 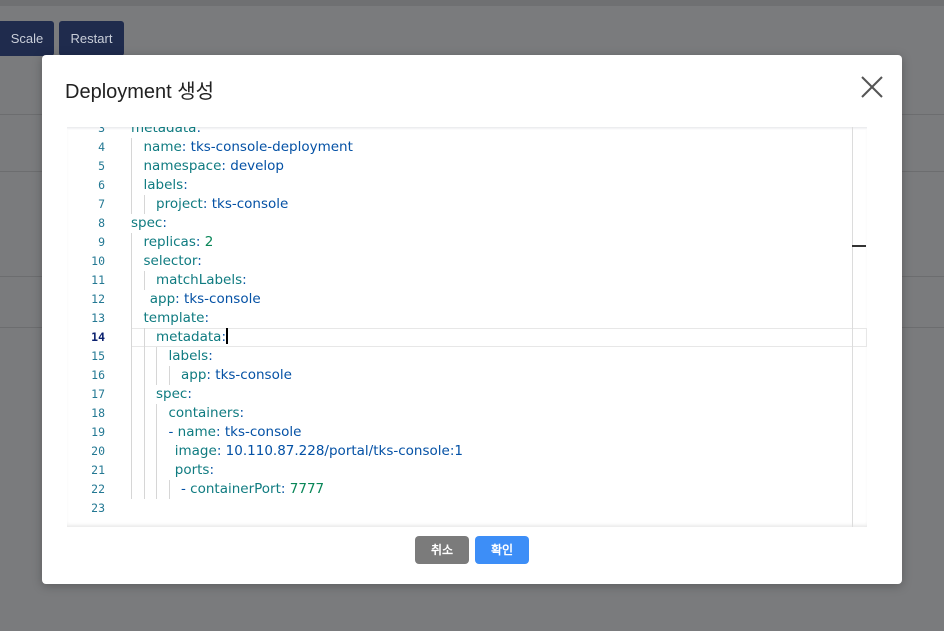 What do you see at coordinates (227, 336) in the screenshot?
I see `text-cursor` at bounding box center [227, 336].